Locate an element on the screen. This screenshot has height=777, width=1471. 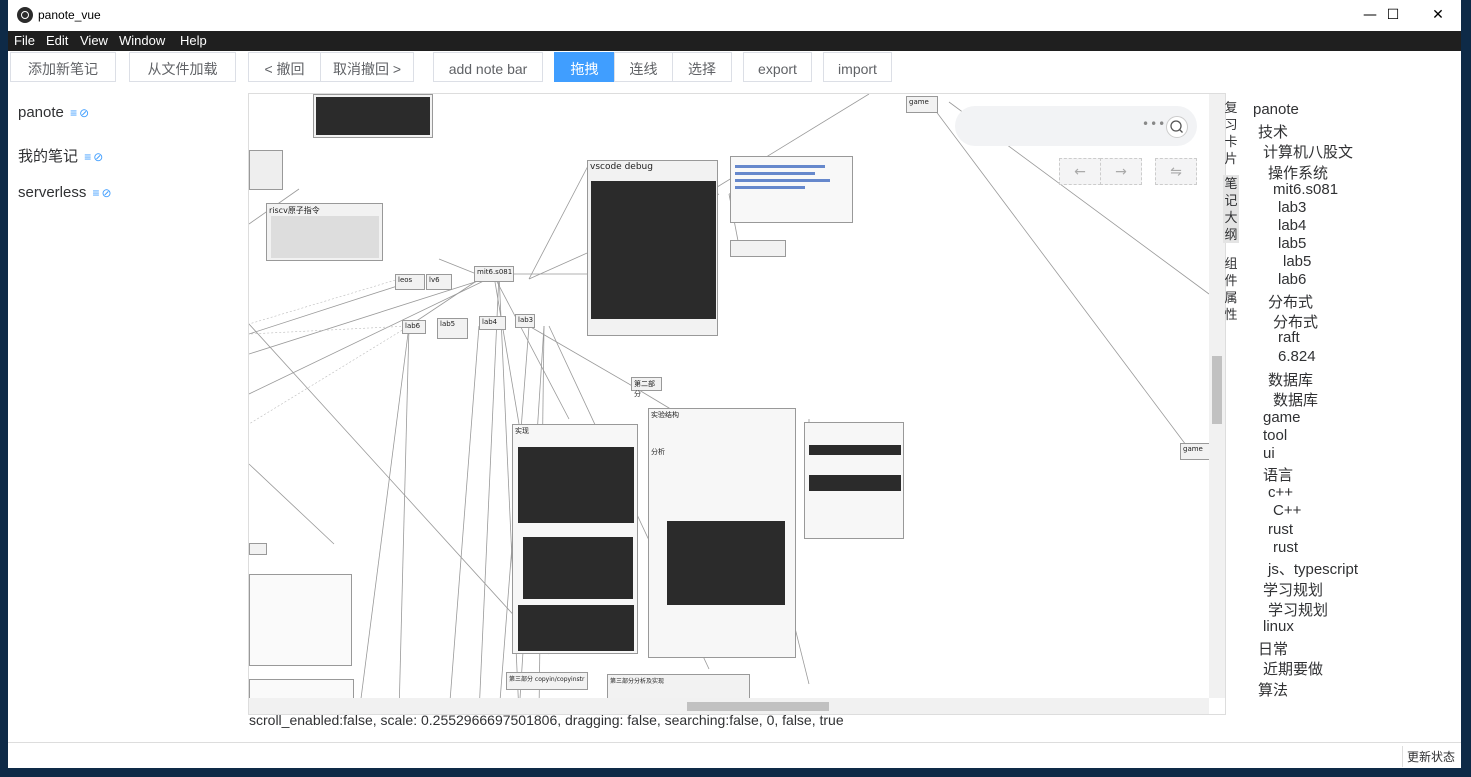
add-note-button: 添加新笔记 is located at coordinates (63, 67).